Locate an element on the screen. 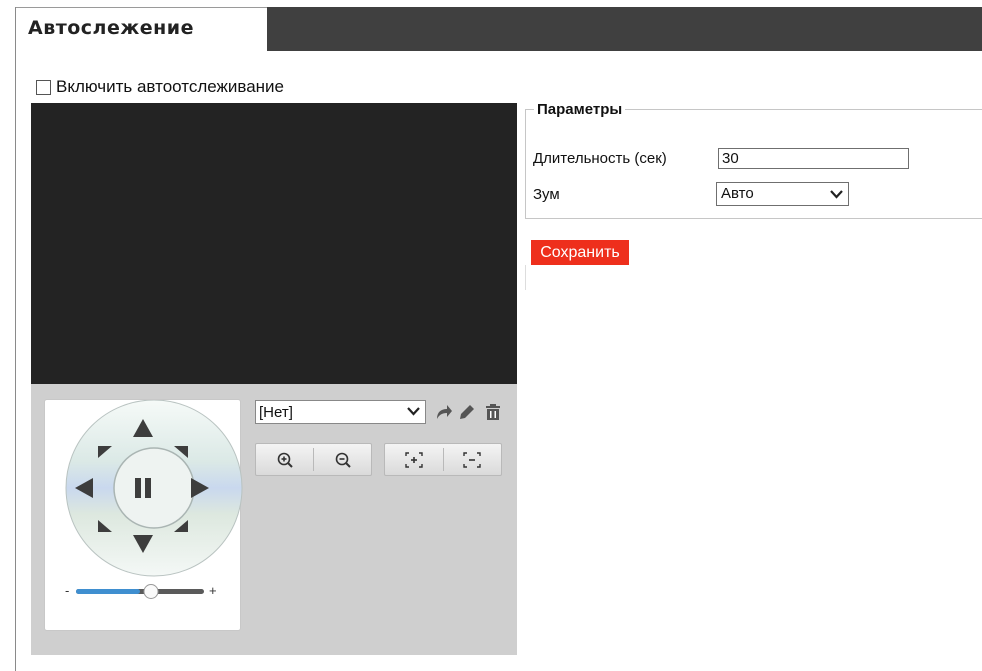  zoom-select-value: Авто is located at coordinates (737, 193).